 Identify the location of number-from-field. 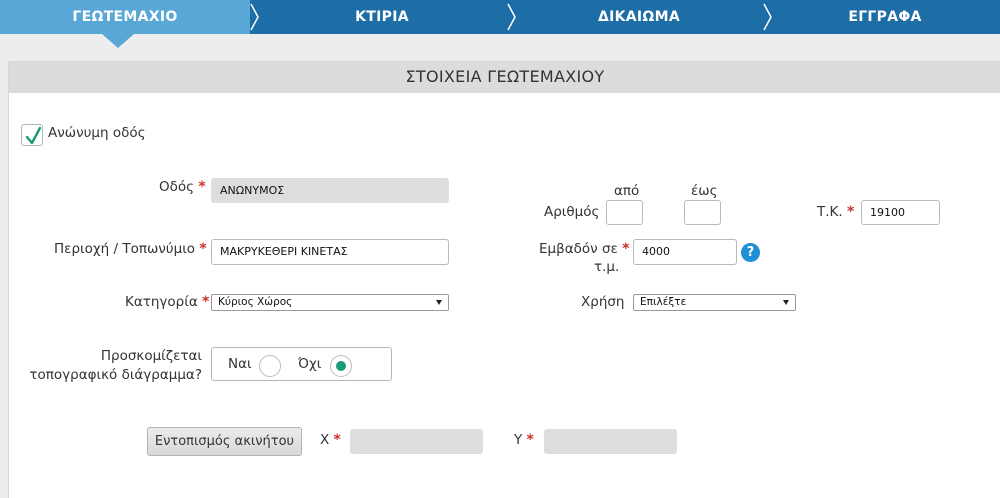
(624, 212).